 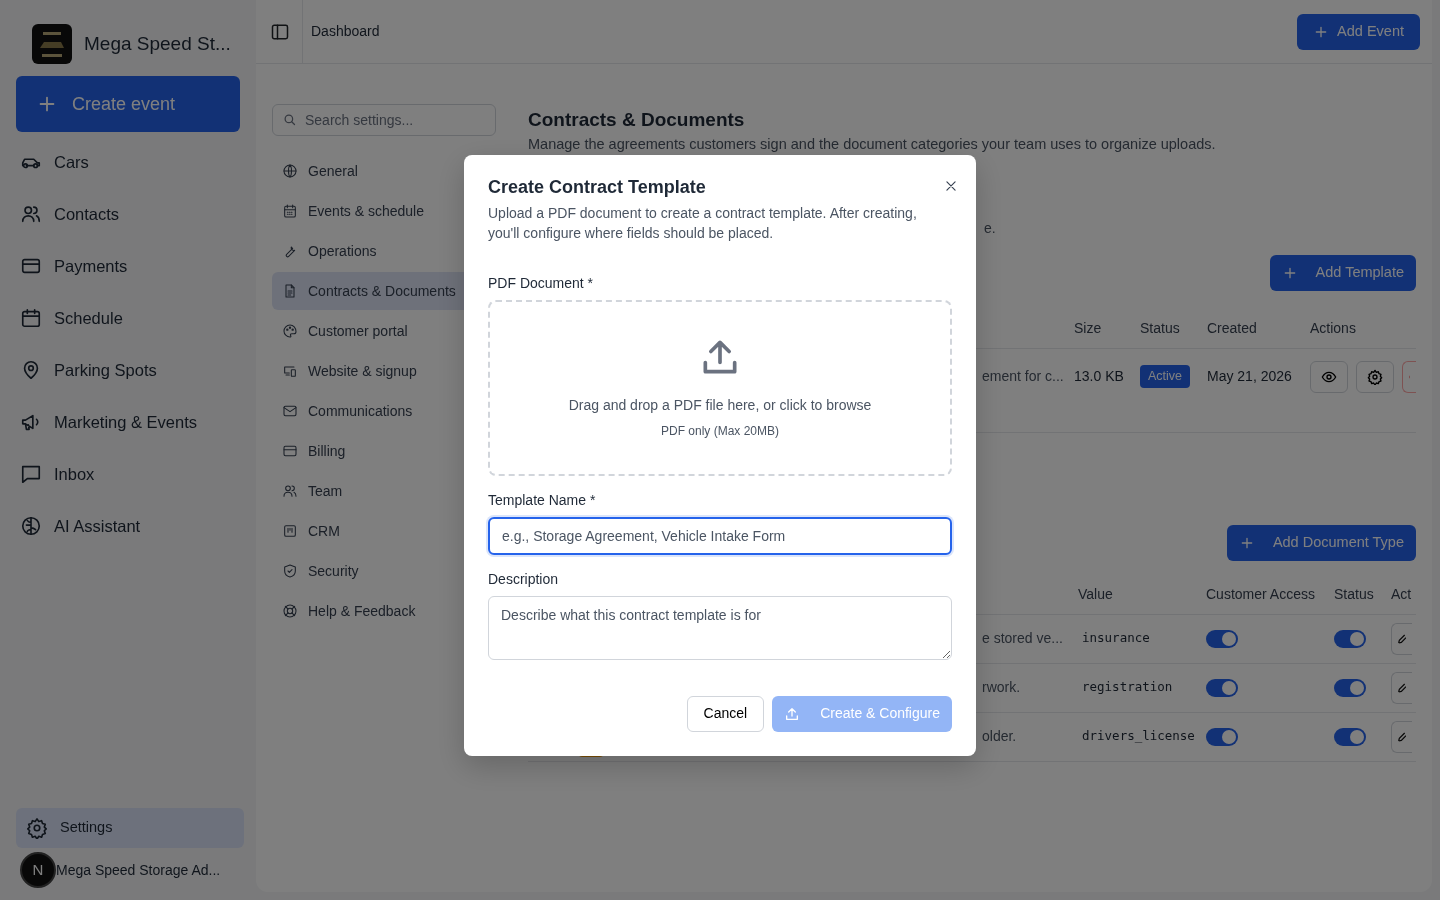 What do you see at coordinates (37, 828) in the screenshot?
I see `settings-icon` at bounding box center [37, 828].